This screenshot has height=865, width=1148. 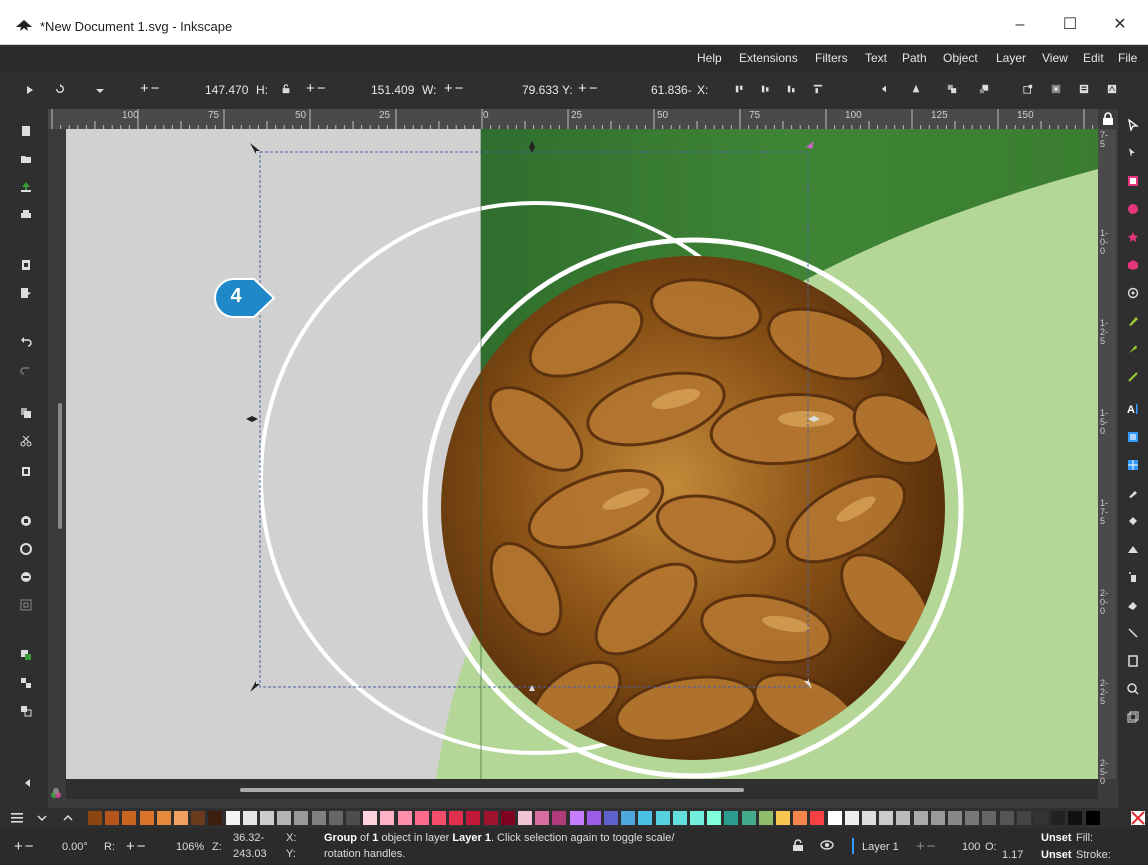 What do you see at coordinates (26, 655) in the screenshot?
I see `group-icon` at bounding box center [26, 655].